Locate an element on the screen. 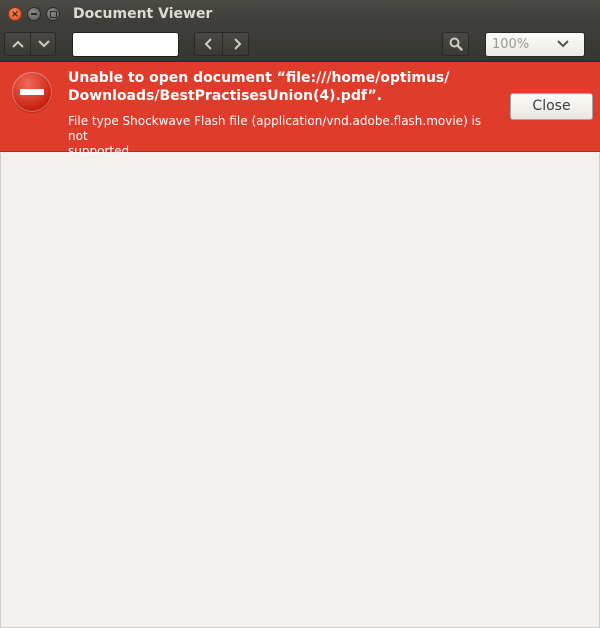  previous-page-button is located at coordinates (18, 44).